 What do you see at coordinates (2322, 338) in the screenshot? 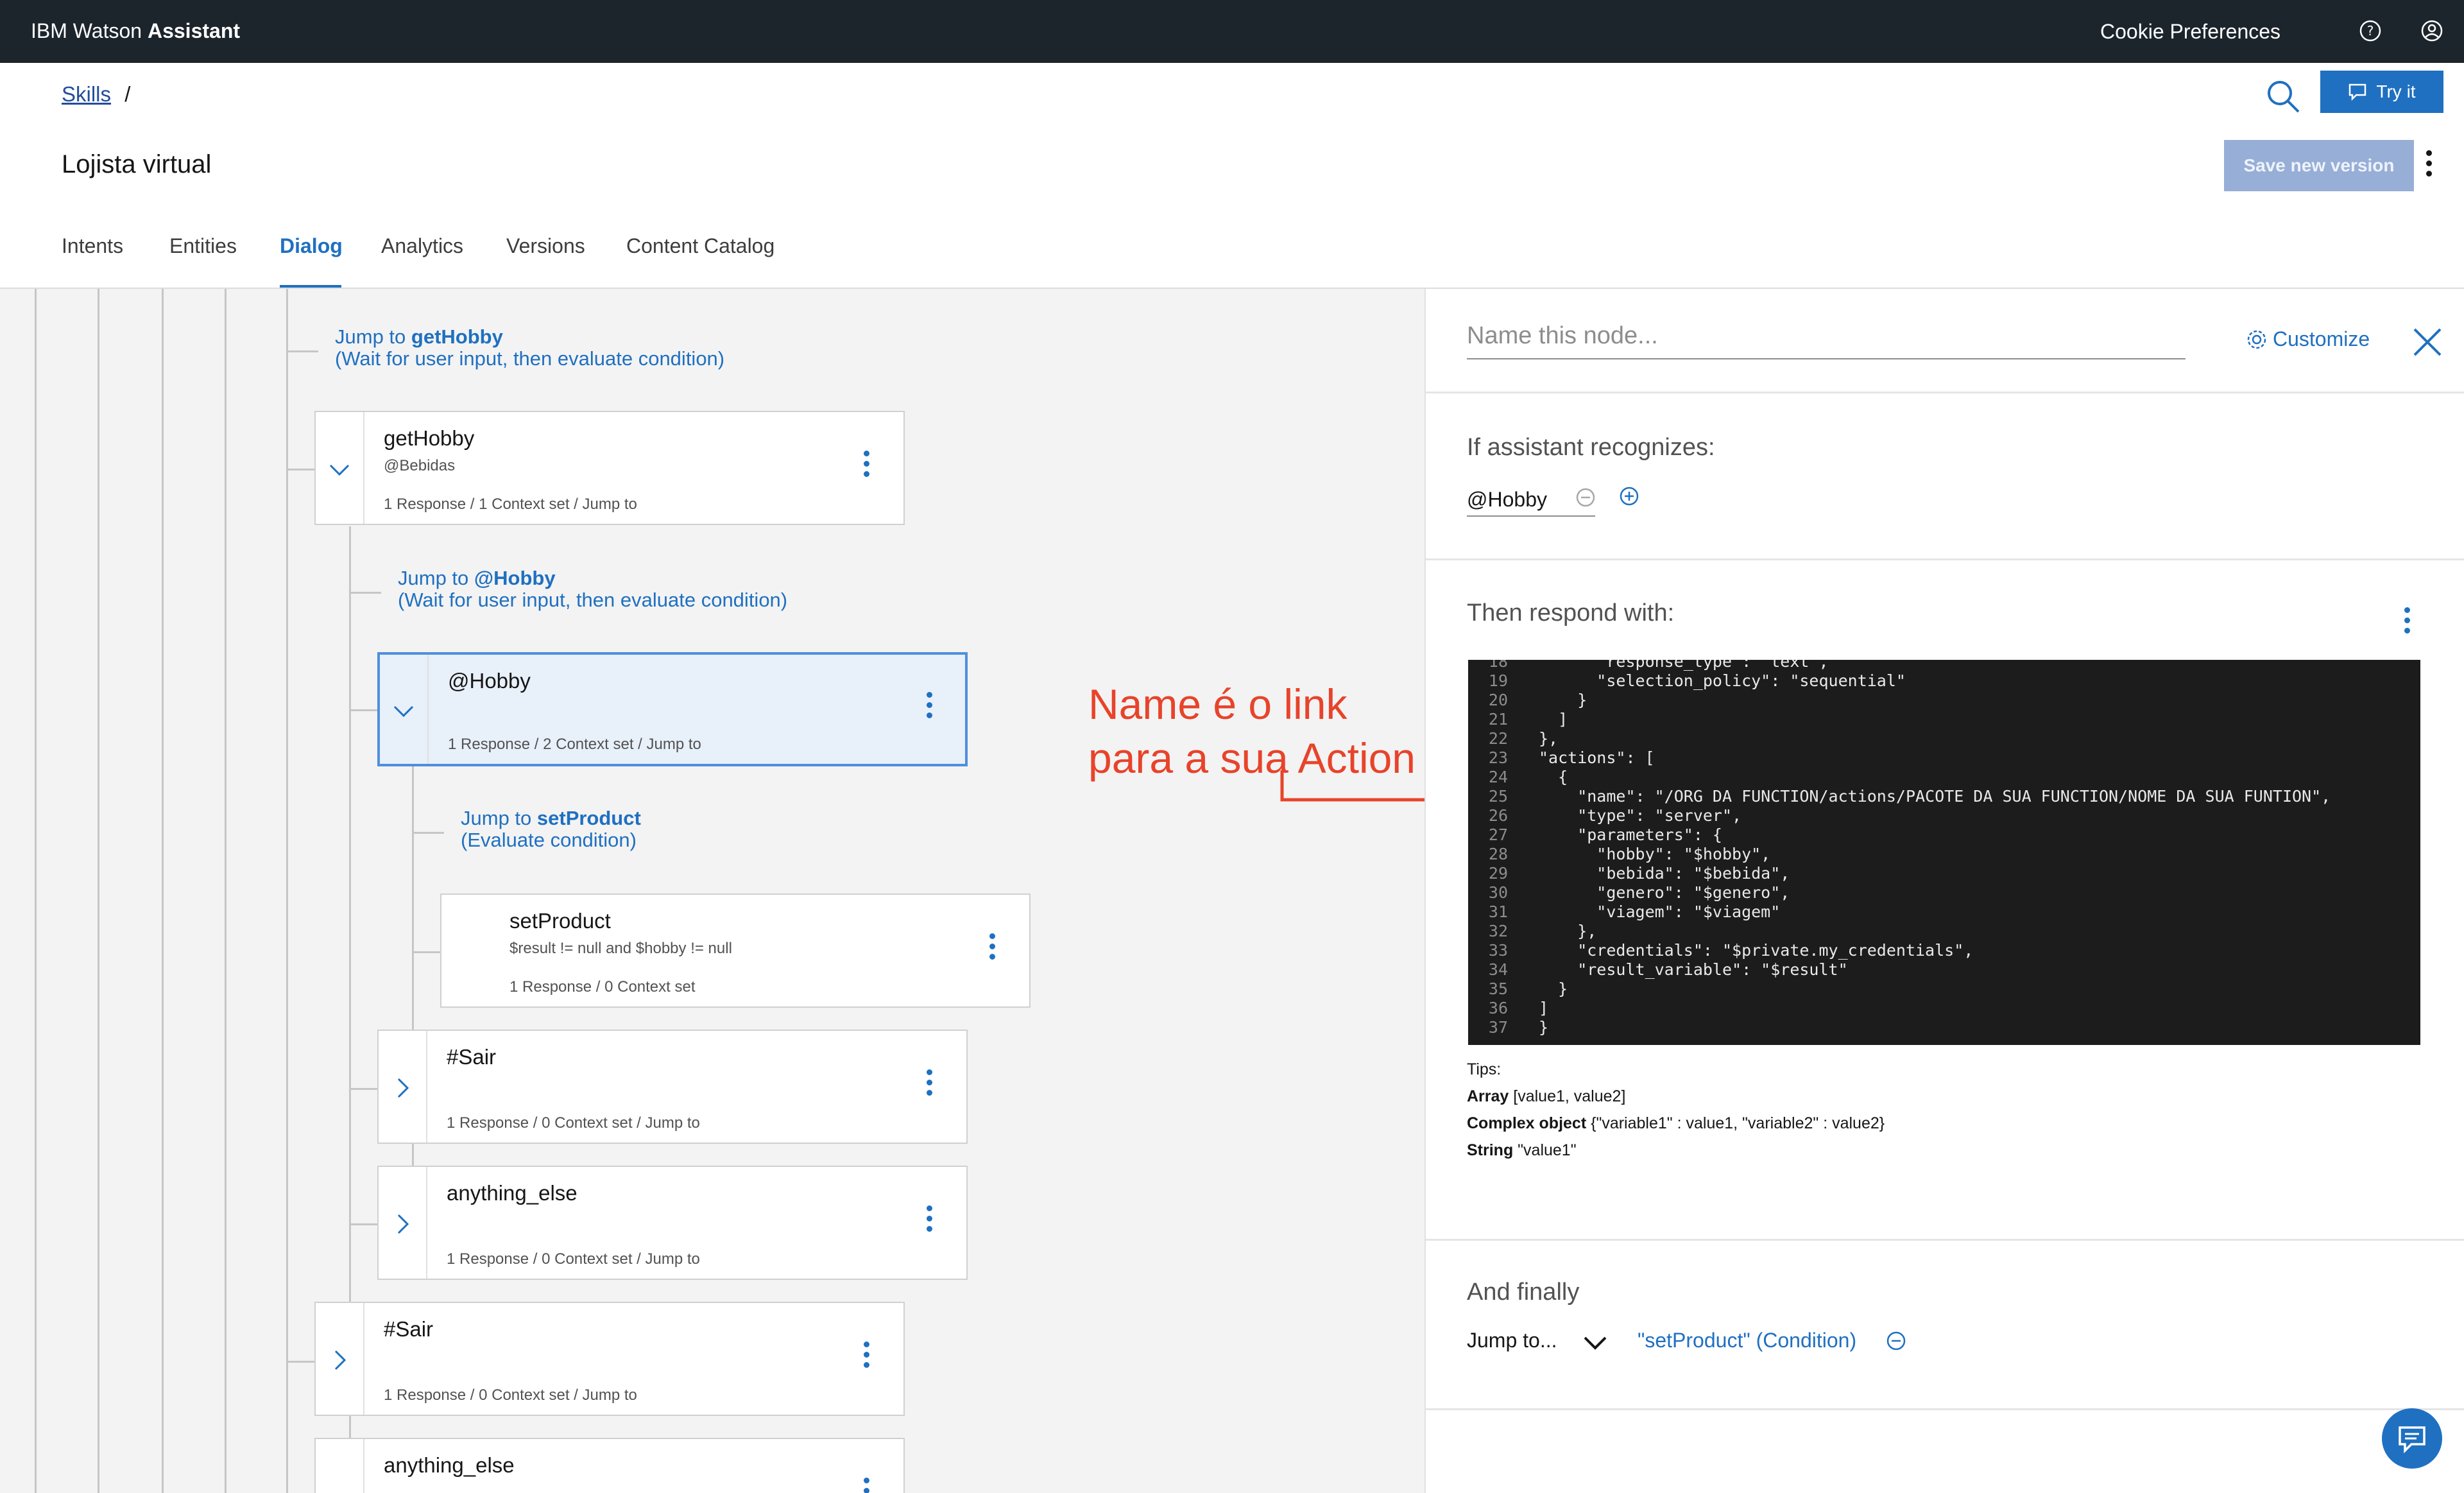
I see `customize-label: Customize` at bounding box center [2322, 338].